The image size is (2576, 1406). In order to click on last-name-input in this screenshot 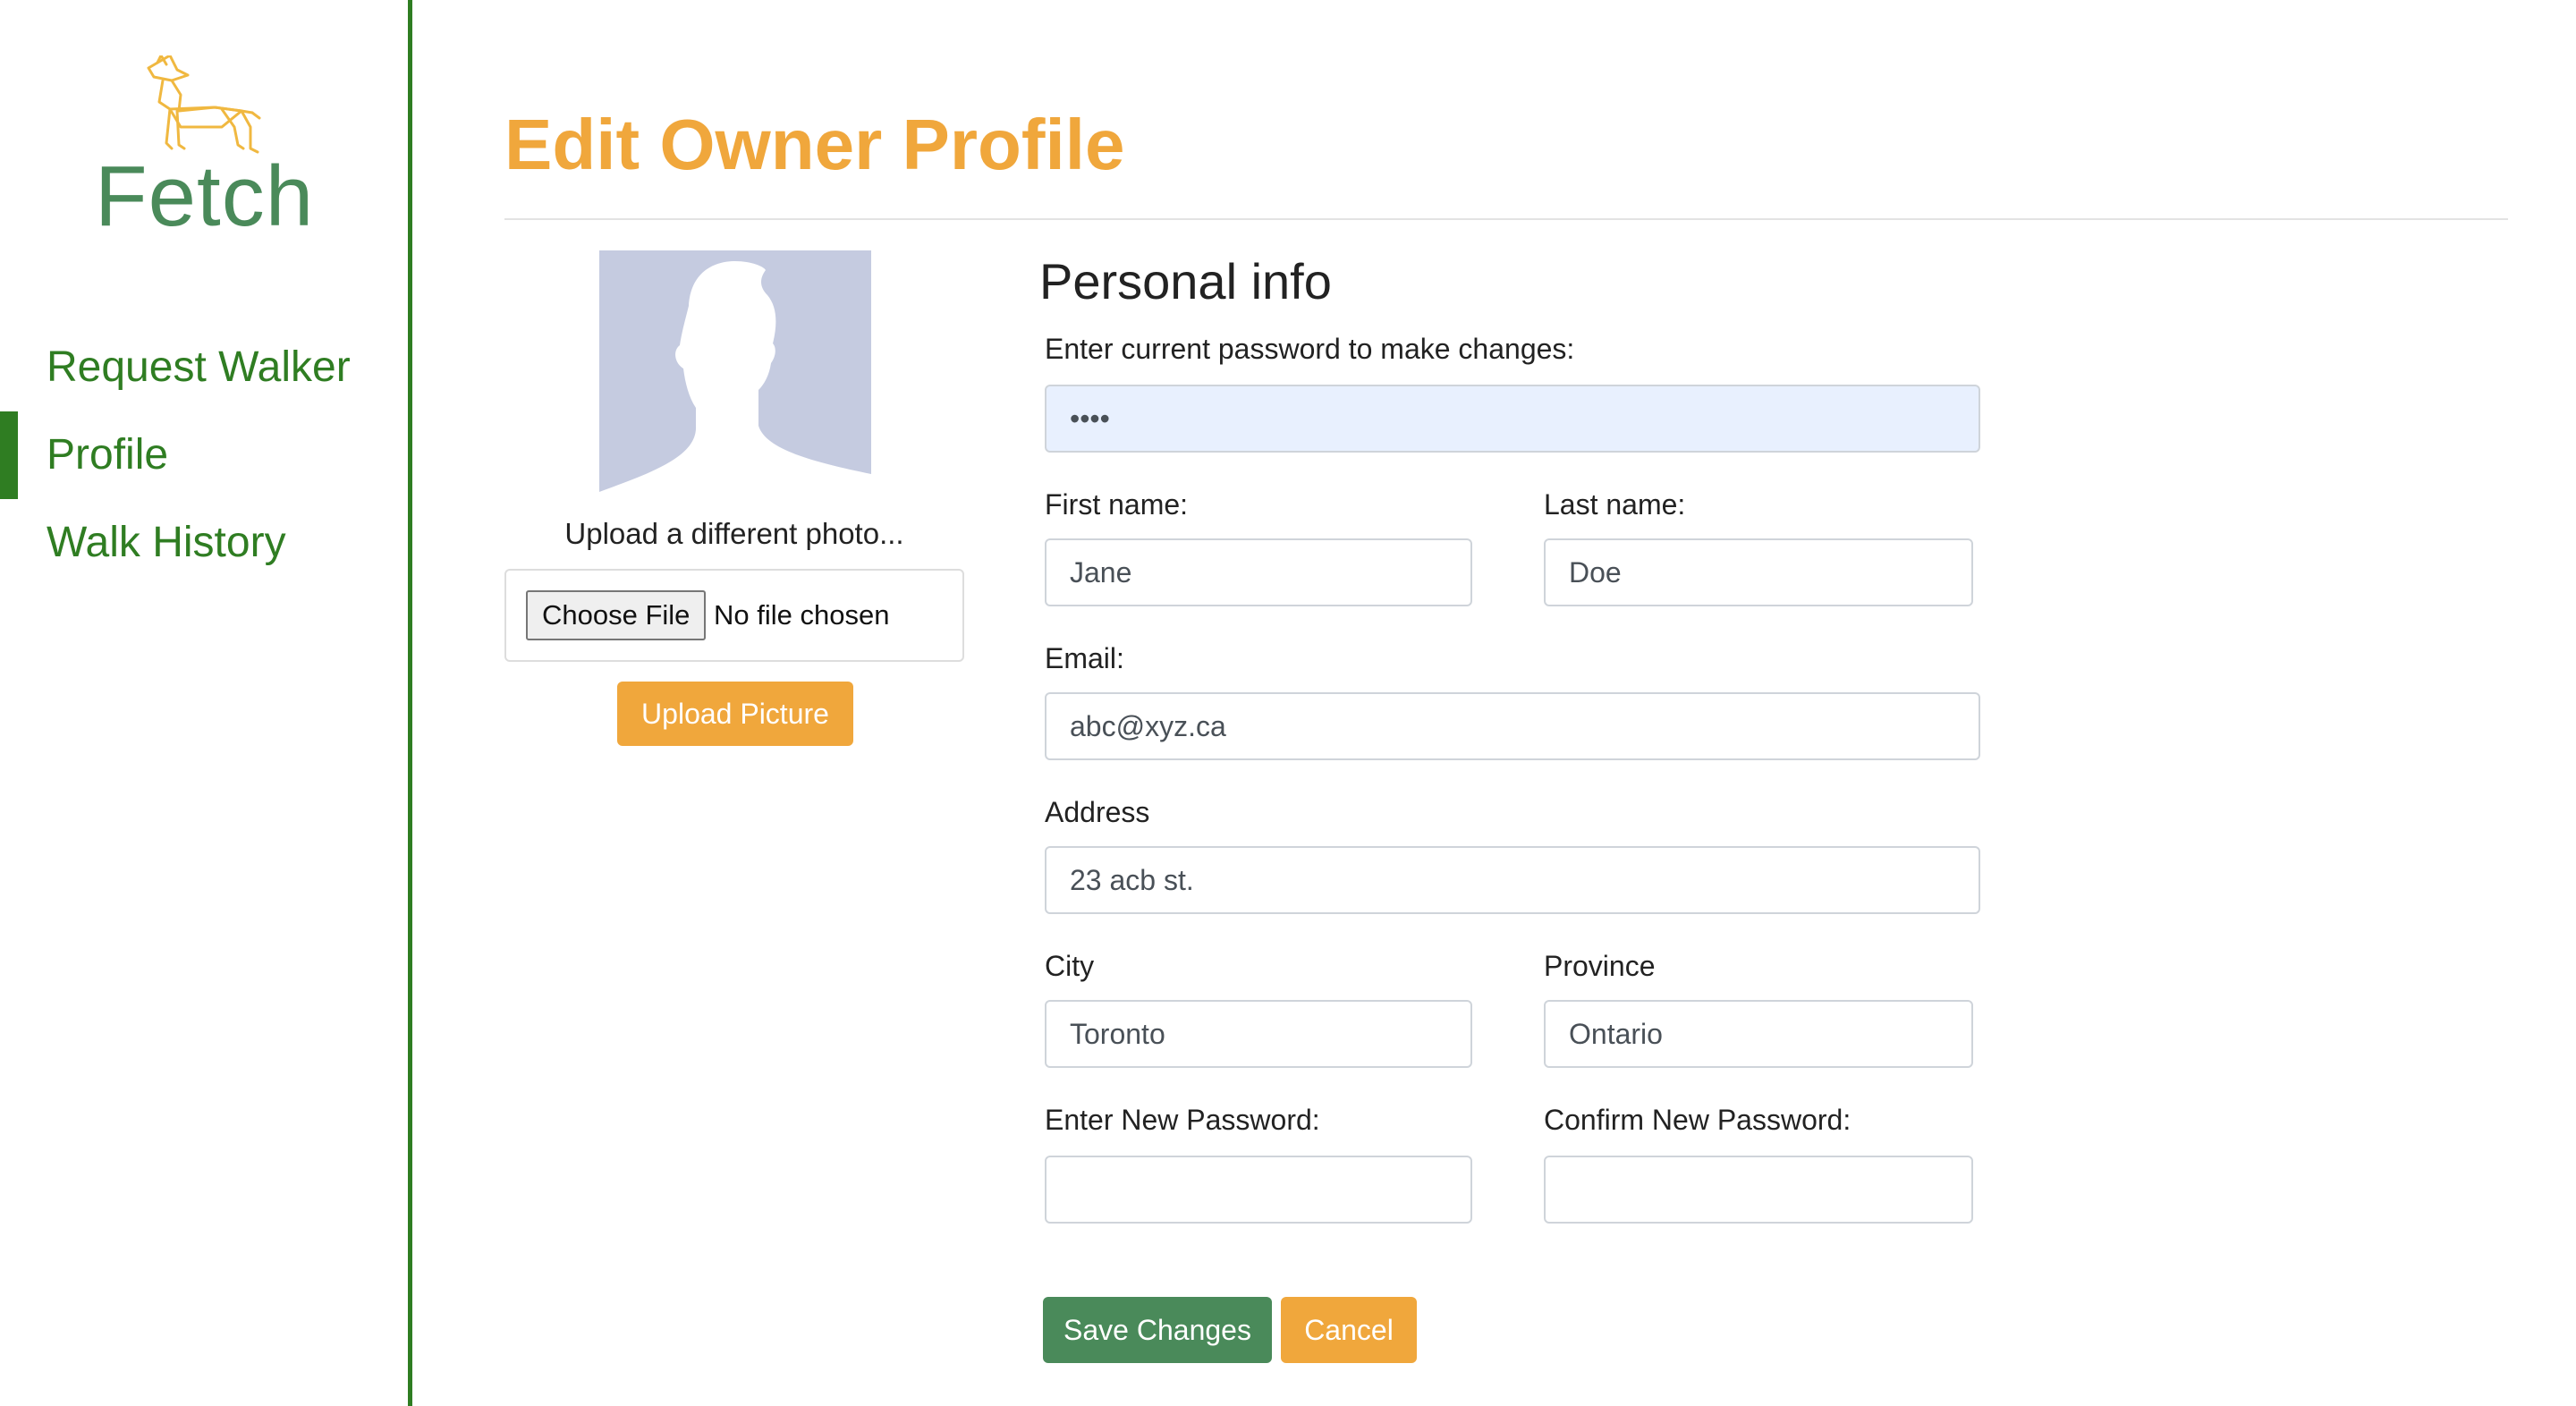, I will do `click(1758, 572)`.